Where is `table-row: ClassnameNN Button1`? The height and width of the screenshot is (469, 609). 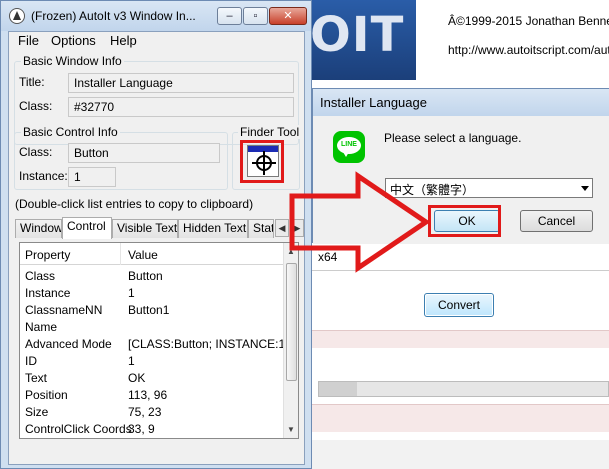 table-row: ClassnameNN Button1 is located at coordinates (151, 310).